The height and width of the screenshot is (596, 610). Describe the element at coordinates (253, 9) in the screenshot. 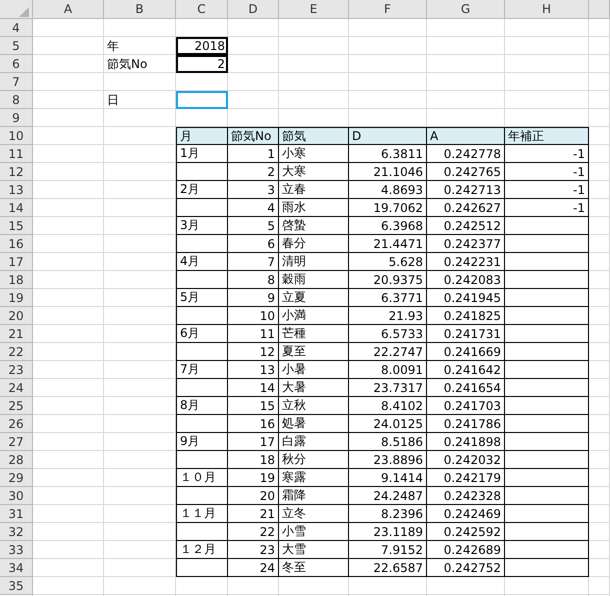

I see `column-header: D` at that location.